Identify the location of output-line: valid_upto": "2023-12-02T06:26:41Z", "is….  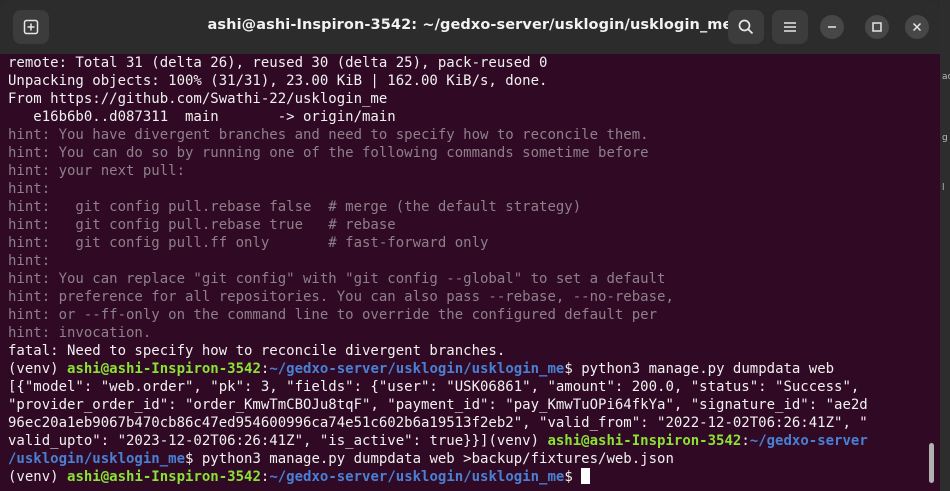
(465, 441).